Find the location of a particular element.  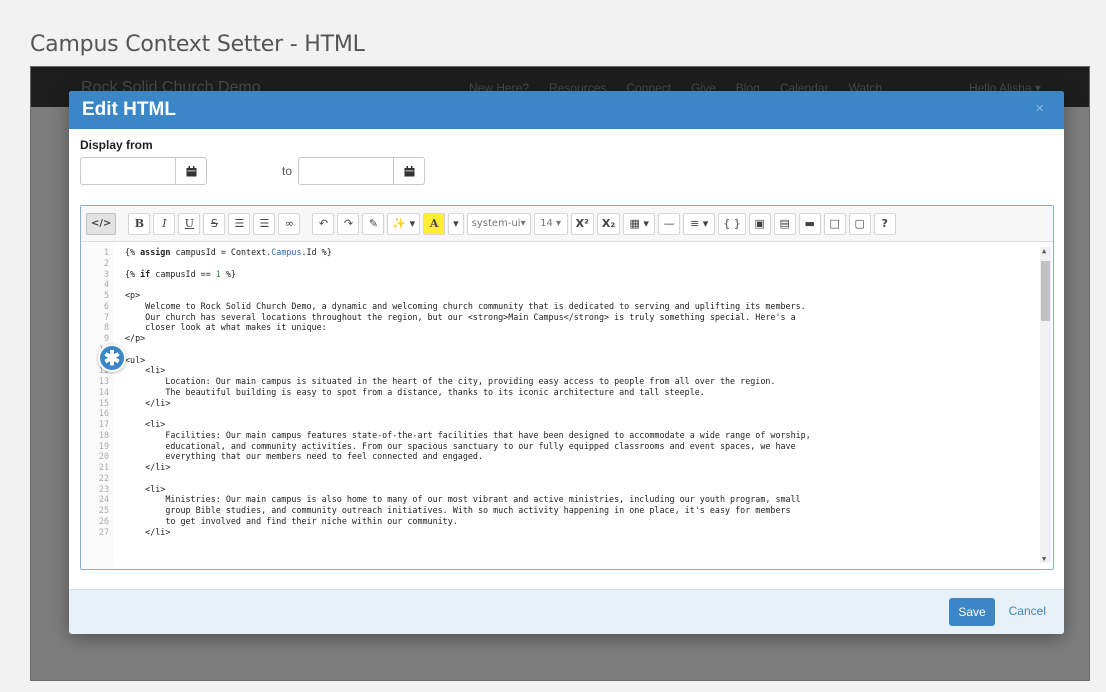

font-family-dropdown: system-ui ▾ is located at coordinates (498, 223).